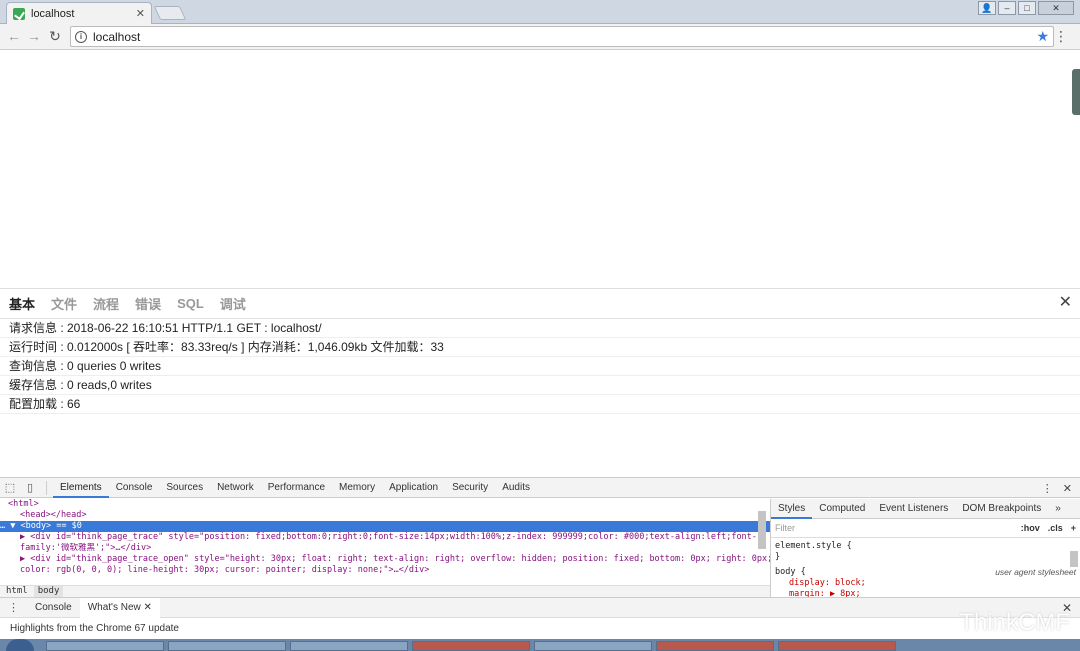  Describe the element at coordinates (170, 13) in the screenshot. I see `new-tab-button` at that location.